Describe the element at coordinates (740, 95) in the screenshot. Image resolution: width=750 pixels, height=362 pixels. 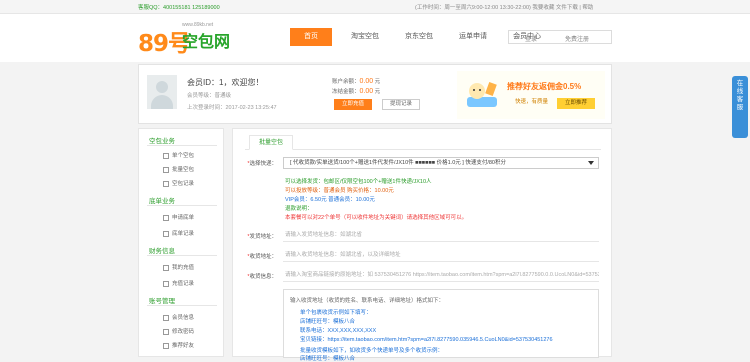
I see `service-label: 在线客服` at that location.